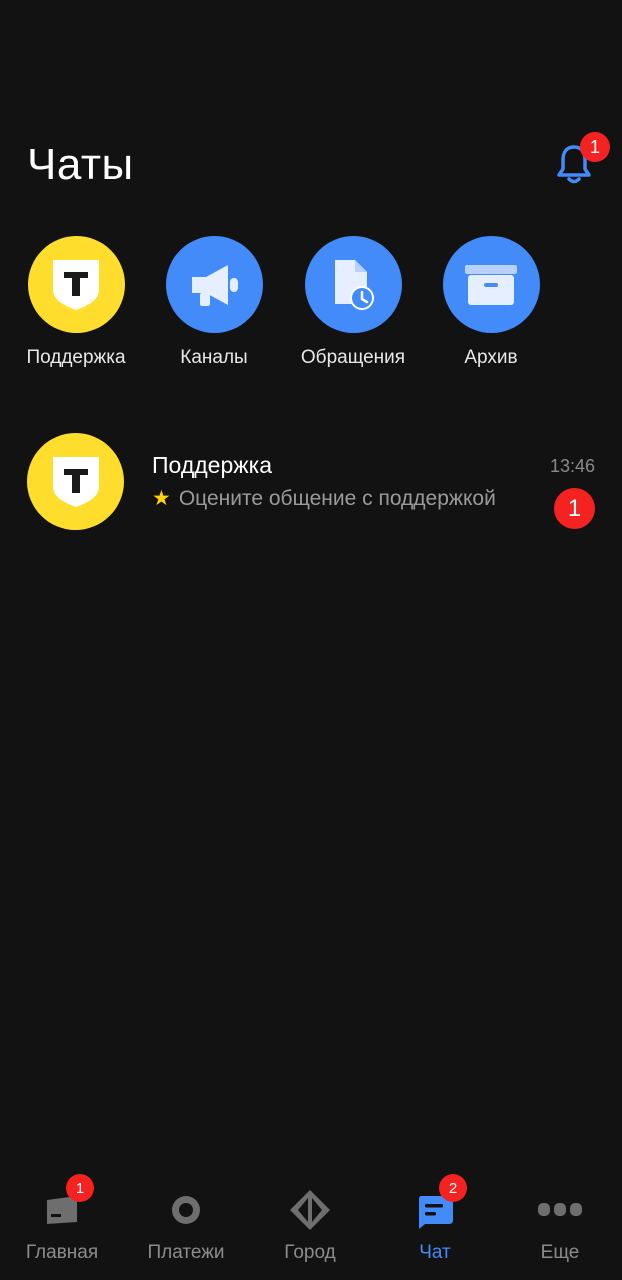 Image resolution: width=622 pixels, height=1280 pixels. I want to click on quick-action-label: Обращения, so click(353, 357).